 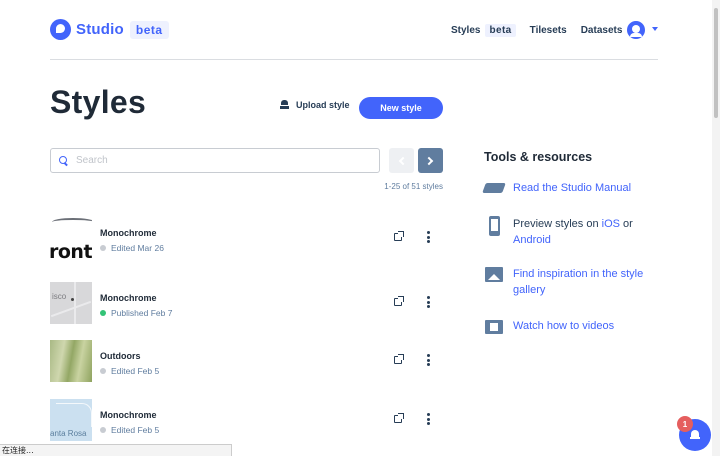 What do you see at coordinates (611, 224) in the screenshot?
I see `ios-link: iOS` at bounding box center [611, 224].